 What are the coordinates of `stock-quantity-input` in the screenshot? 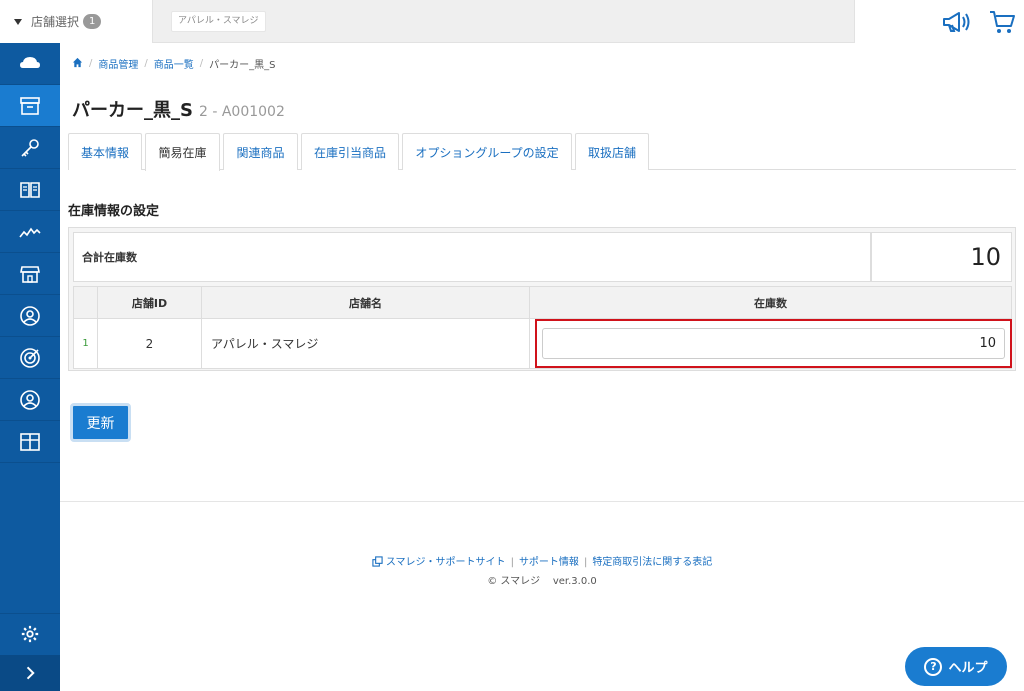 It's located at (773, 343).